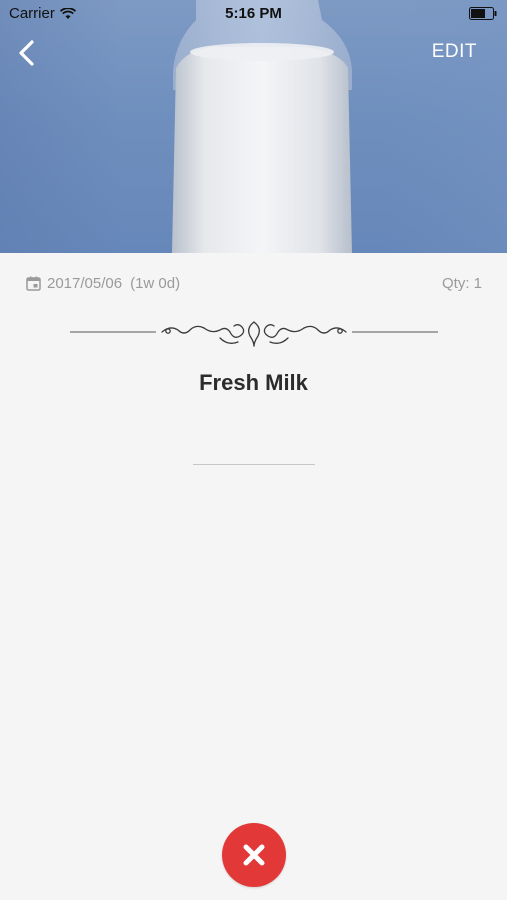  Describe the element at coordinates (254, 464) in the screenshot. I see `title-underline` at that location.